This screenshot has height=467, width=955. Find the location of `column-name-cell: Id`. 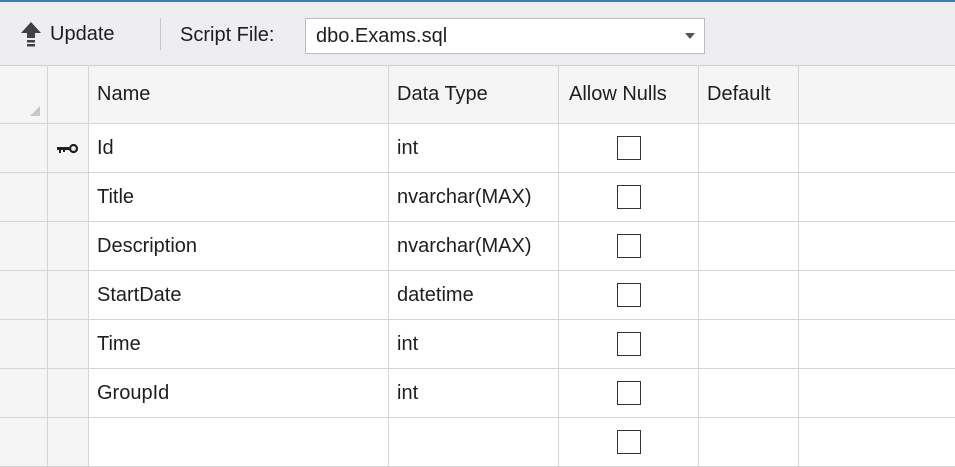

column-name-cell: Id is located at coordinates (239, 148).